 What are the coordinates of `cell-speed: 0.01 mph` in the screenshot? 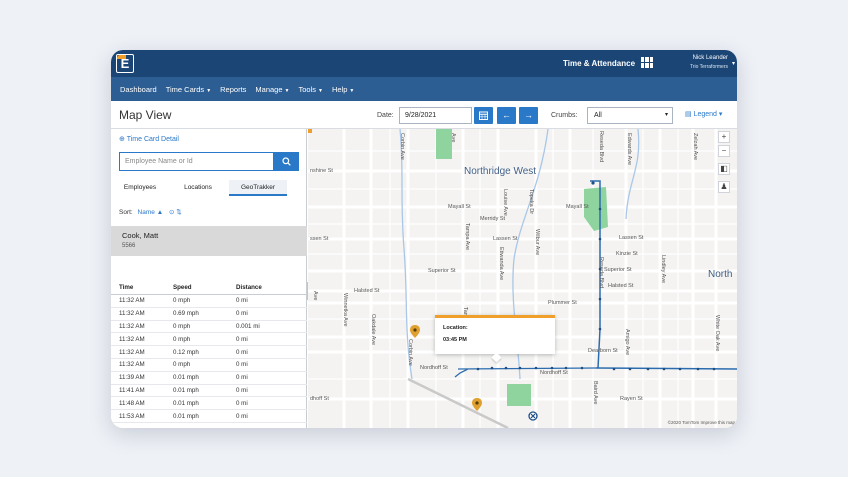 It's located at (186, 378).